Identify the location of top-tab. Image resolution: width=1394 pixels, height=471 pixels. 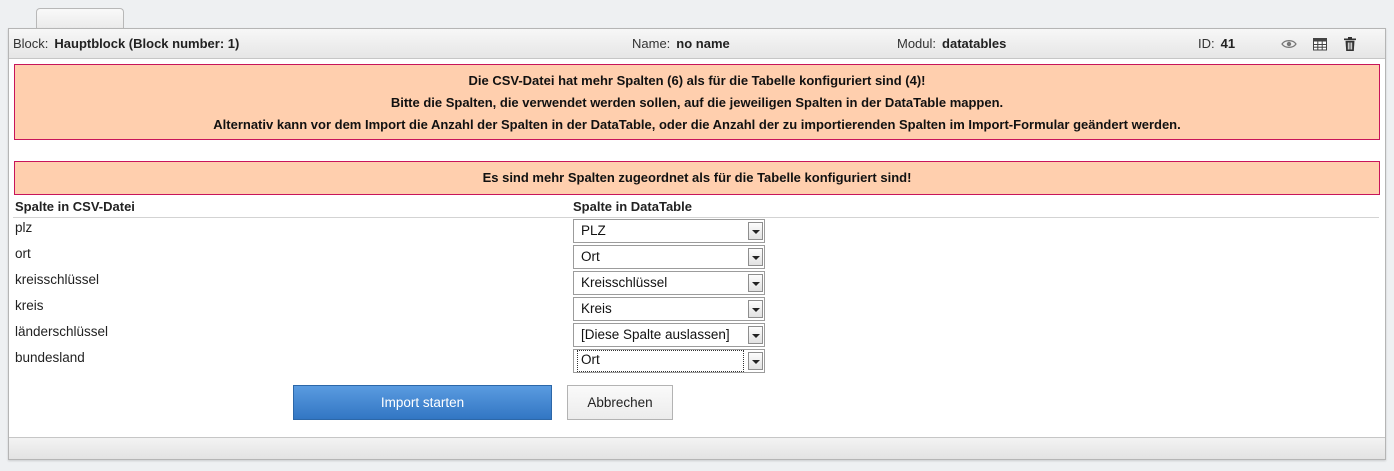
(80, 19).